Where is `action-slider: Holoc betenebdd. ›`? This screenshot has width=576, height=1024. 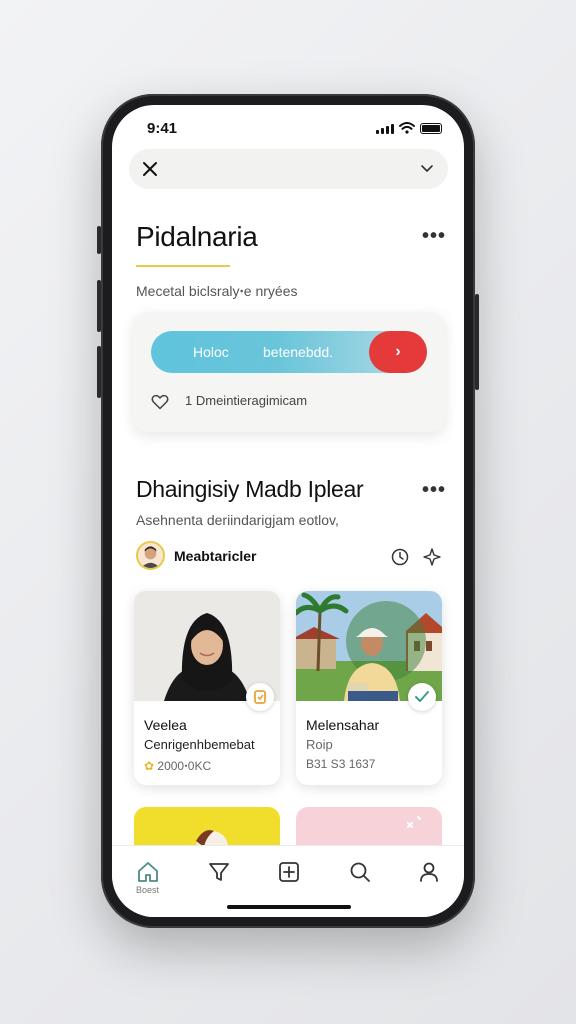
action-slider: Holoc betenebdd. › is located at coordinates (289, 352).